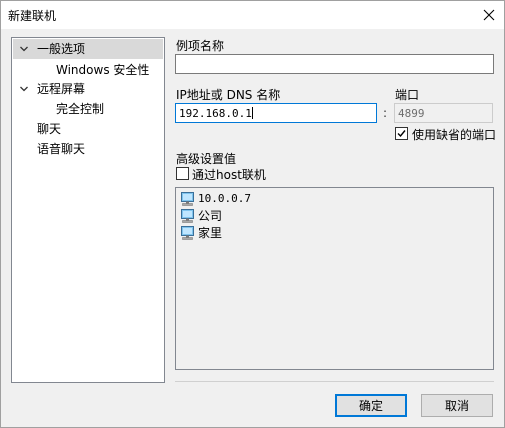  I want to click on checkmark-icon, so click(401, 134).